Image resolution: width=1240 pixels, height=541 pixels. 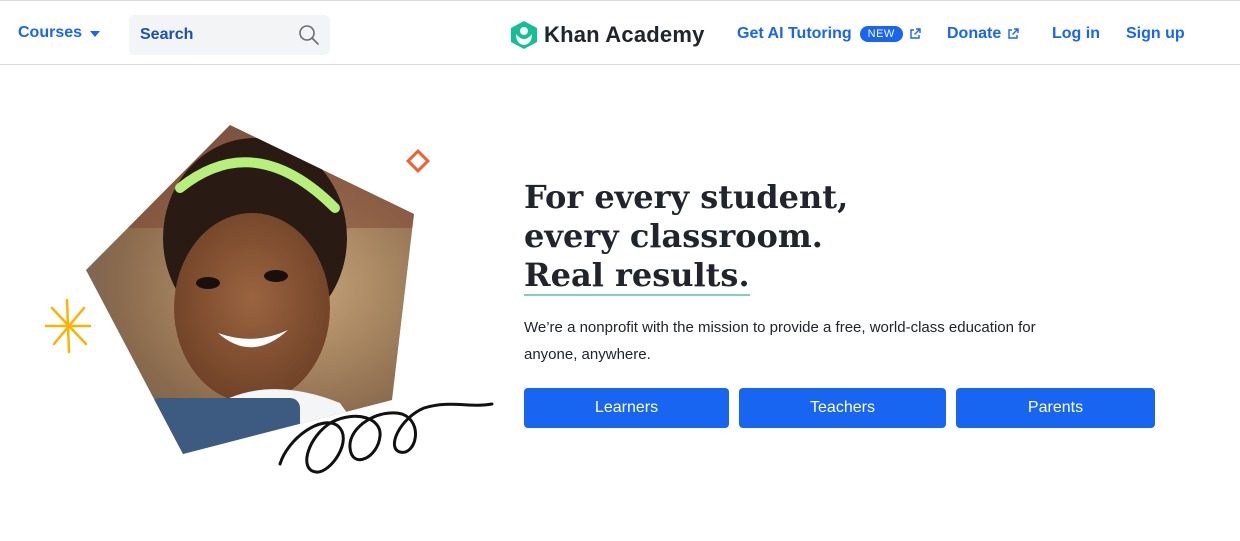 What do you see at coordinates (974, 33) in the screenshot?
I see `donate-label: Donate` at bounding box center [974, 33].